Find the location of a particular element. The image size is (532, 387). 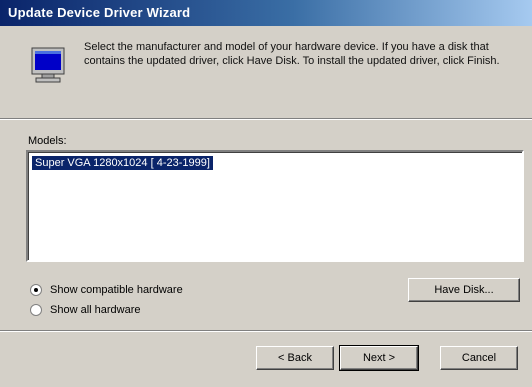

radio-show-all: Show all hardware is located at coordinates (85, 310).